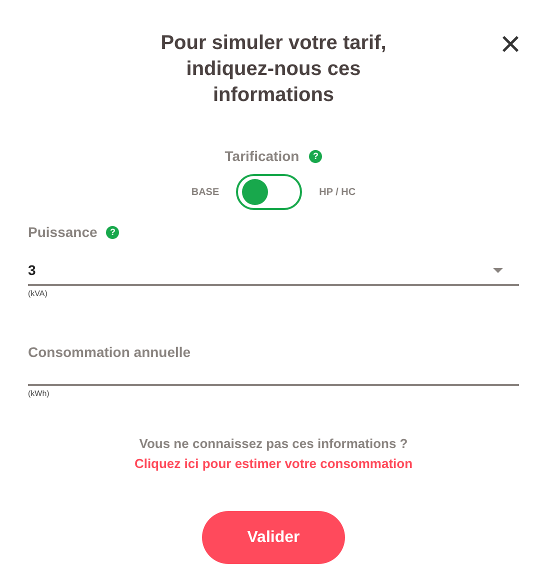  Describe the element at coordinates (273, 463) in the screenshot. I see `estimate-link: Cliquez ici pour estimer votre consommation` at that location.